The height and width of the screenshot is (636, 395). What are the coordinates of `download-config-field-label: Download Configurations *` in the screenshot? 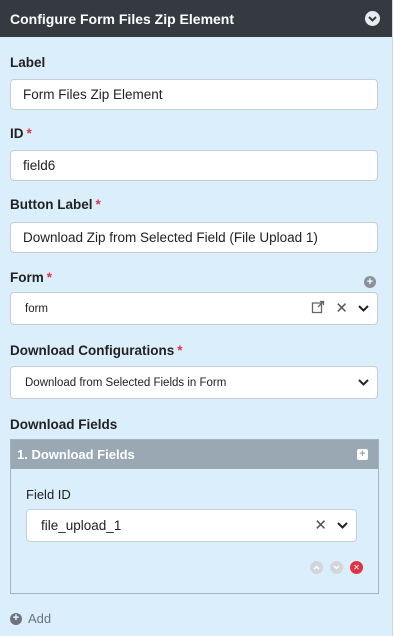 It's located at (96, 350).